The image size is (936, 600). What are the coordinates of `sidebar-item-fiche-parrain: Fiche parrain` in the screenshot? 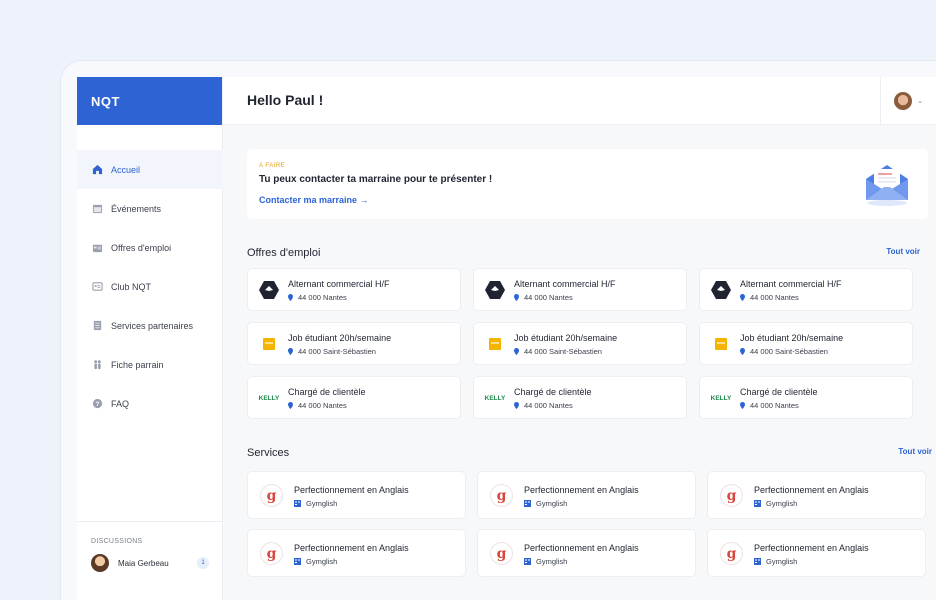 It's located at (150, 364).